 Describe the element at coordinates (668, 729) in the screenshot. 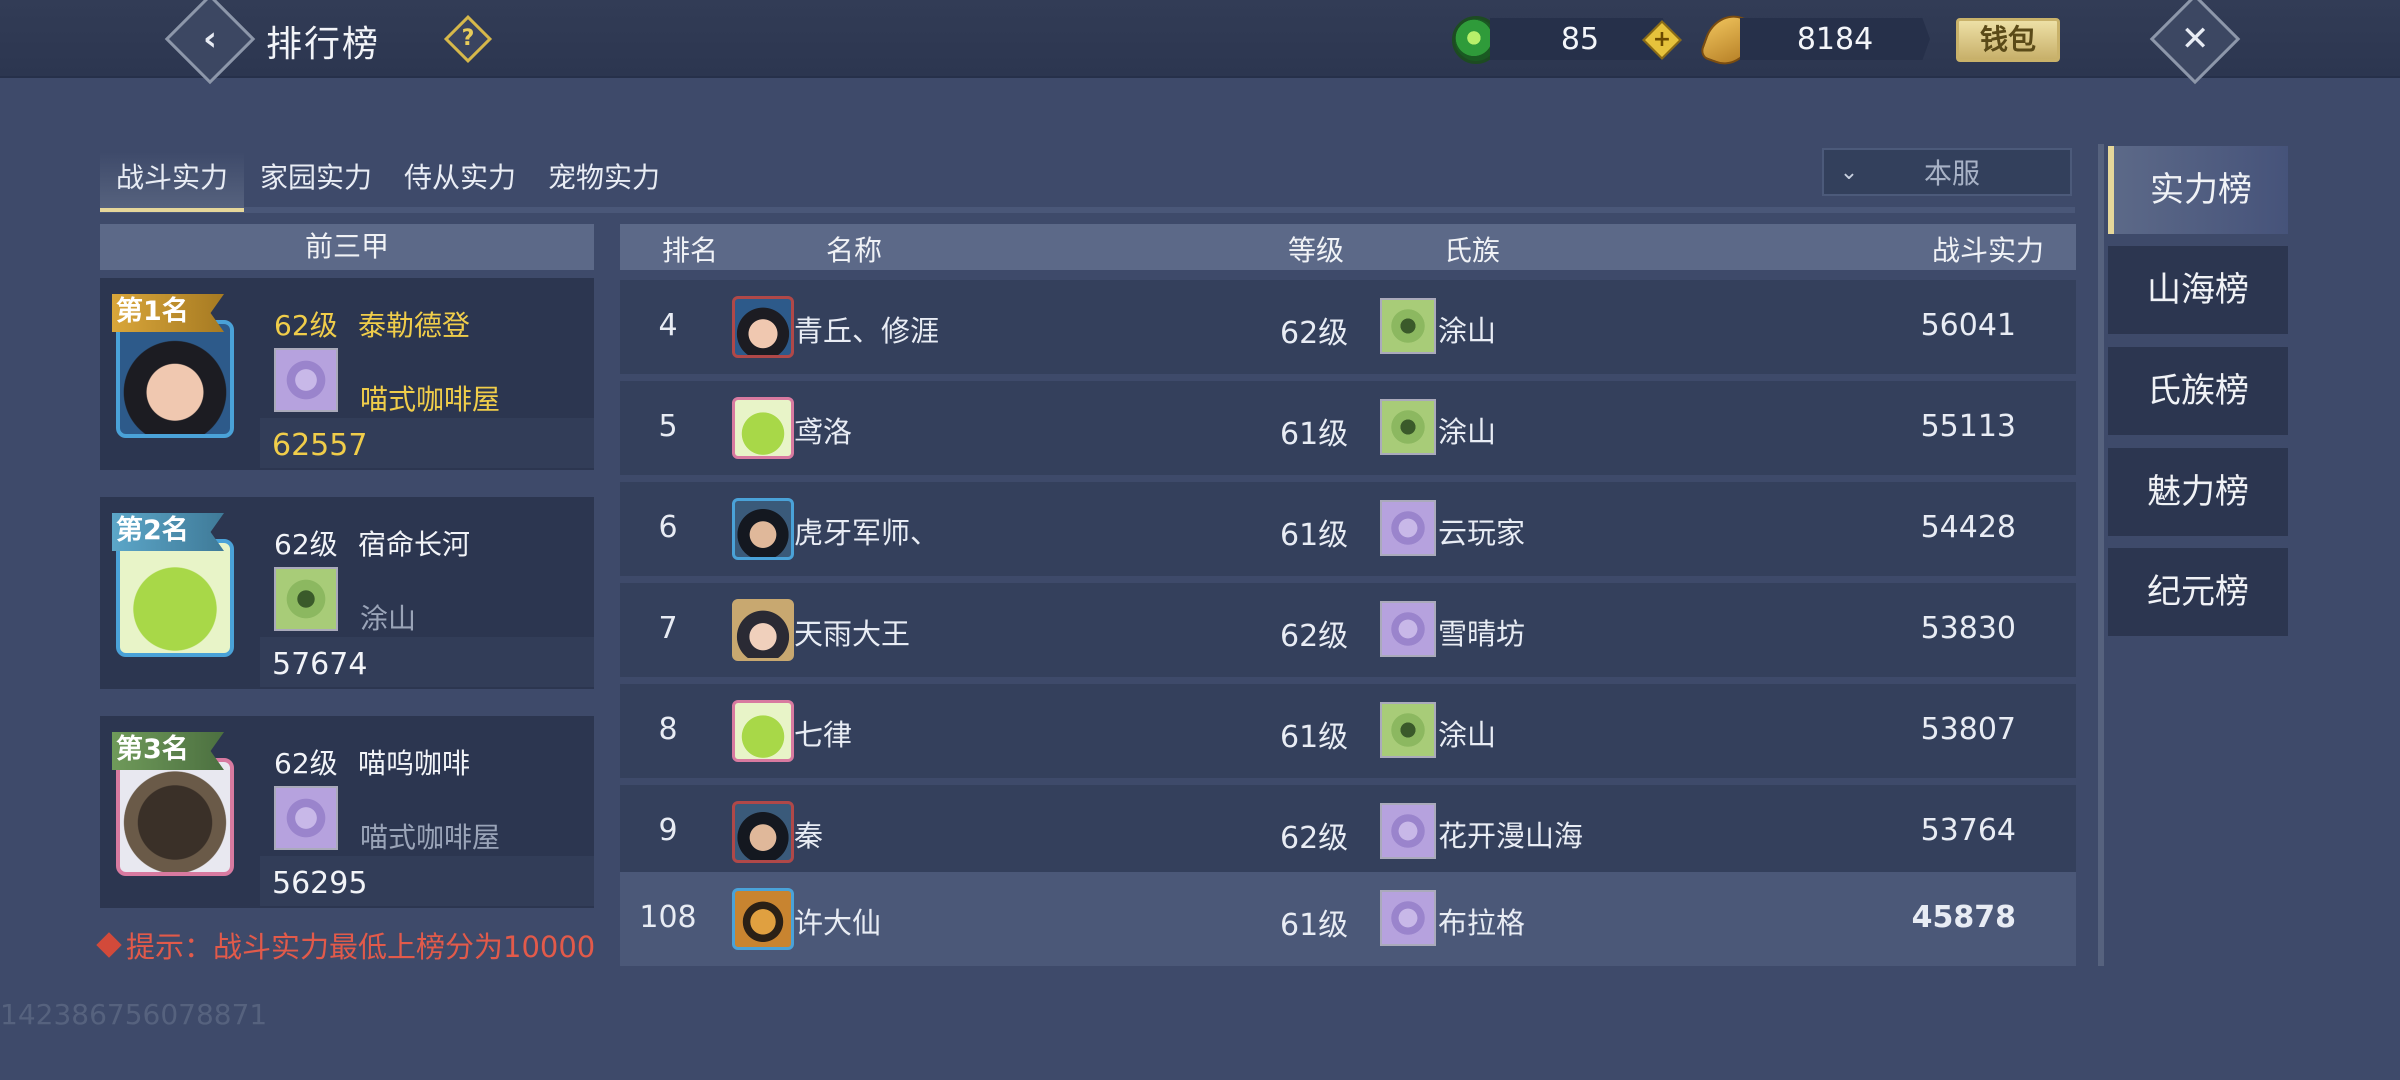

I see `rank-number: 8` at that location.